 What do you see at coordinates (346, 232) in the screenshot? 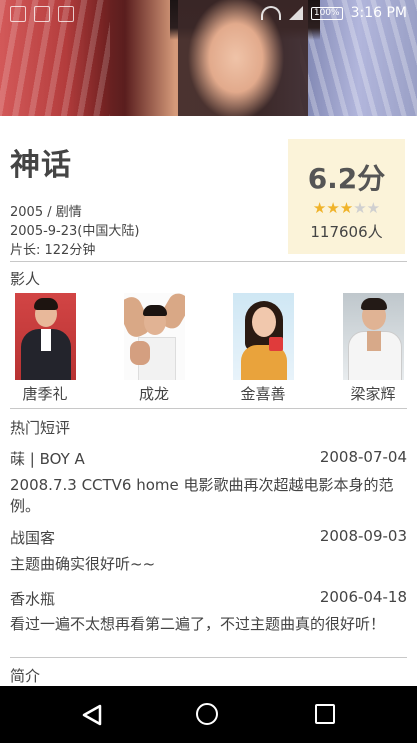
I see `rater-count: 117606人` at bounding box center [346, 232].